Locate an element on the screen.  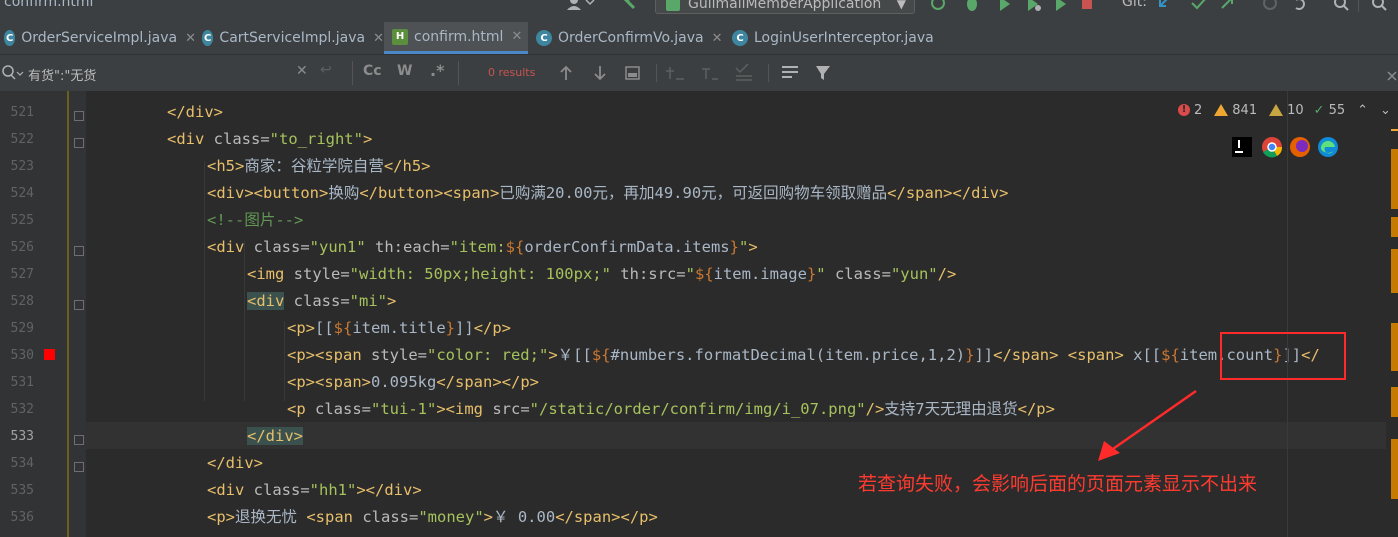
tab-label: confirm.html is located at coordinates (459, 36).